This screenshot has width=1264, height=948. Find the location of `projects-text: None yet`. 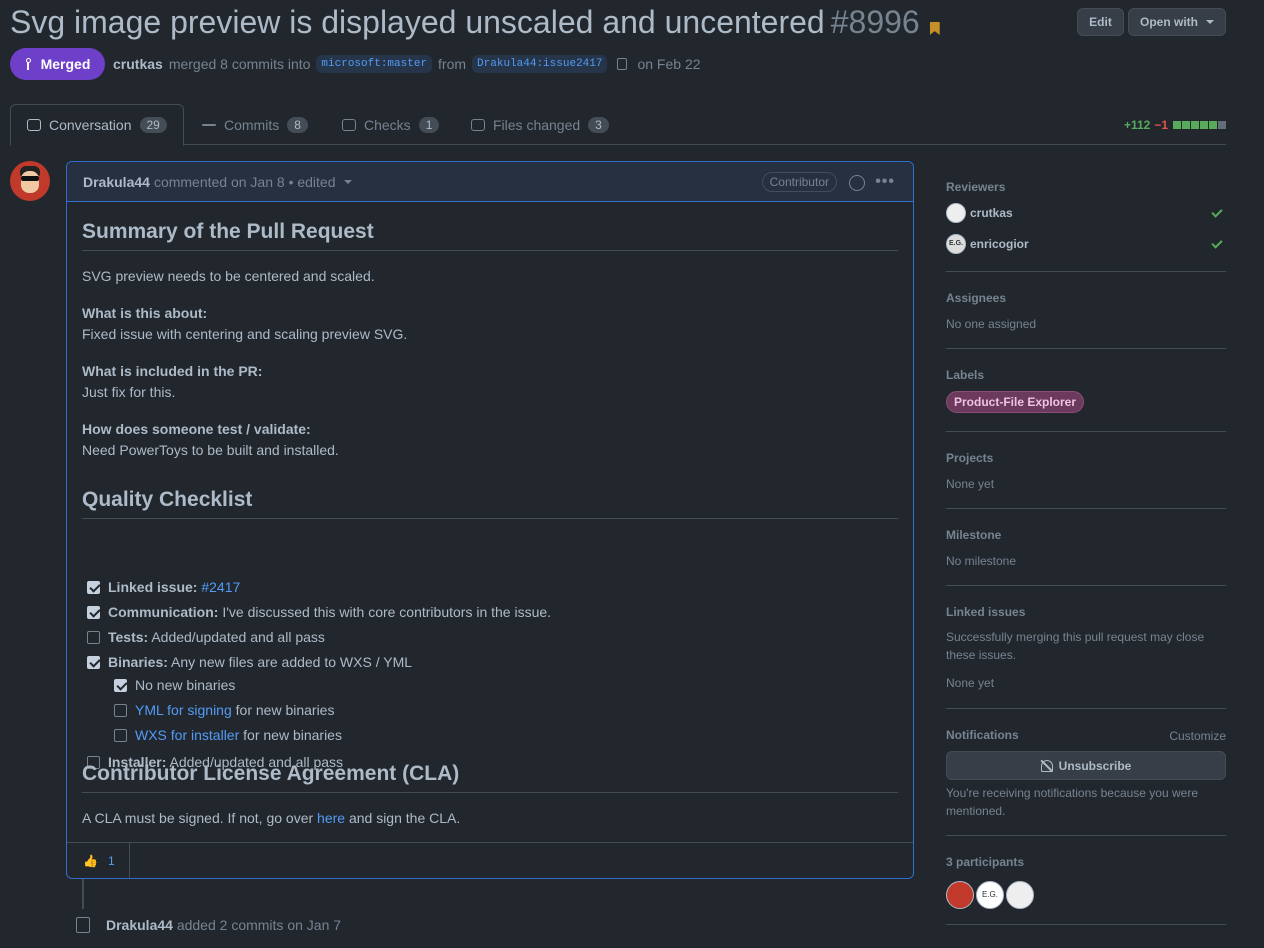

projects-text: None yet is located at coordinates (970, 484).